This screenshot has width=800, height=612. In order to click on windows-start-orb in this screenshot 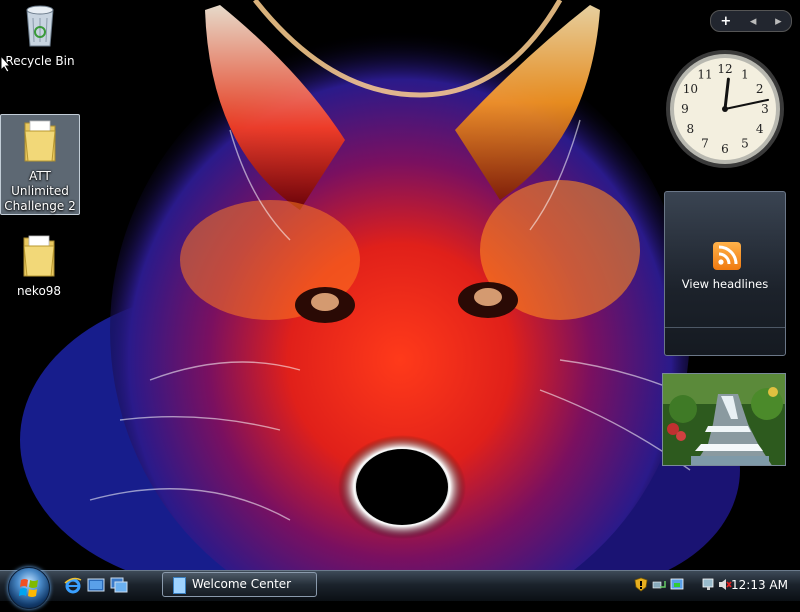, I will do `click(29, 588)`.